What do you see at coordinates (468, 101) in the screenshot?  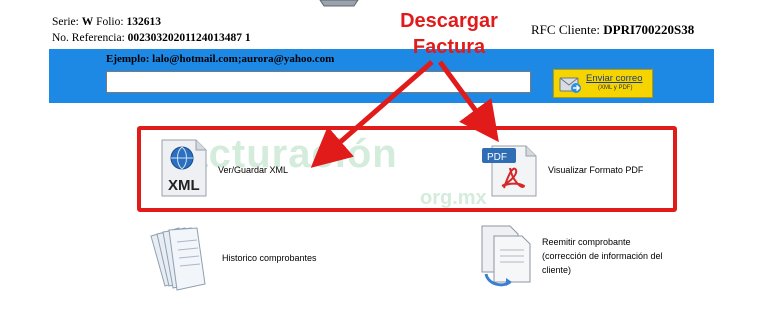 I see `arrow-to-pdf` at bounding box center [468, 101].